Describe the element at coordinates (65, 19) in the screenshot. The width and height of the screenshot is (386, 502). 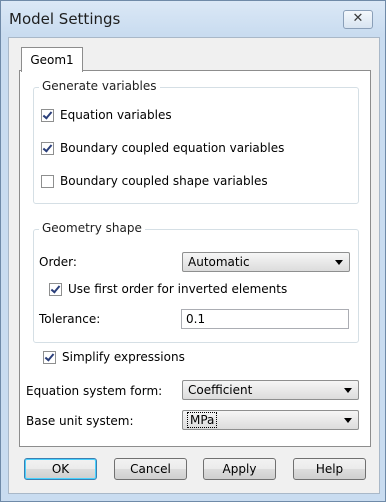
I see `window-title: Model Settings` at that location.